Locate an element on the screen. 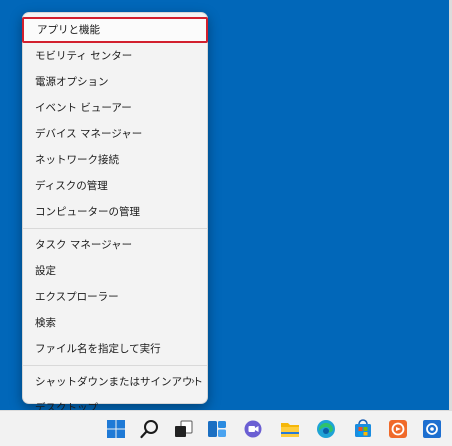  menu-item-power-options: 電源オプション is located at coordinates (115, 82).